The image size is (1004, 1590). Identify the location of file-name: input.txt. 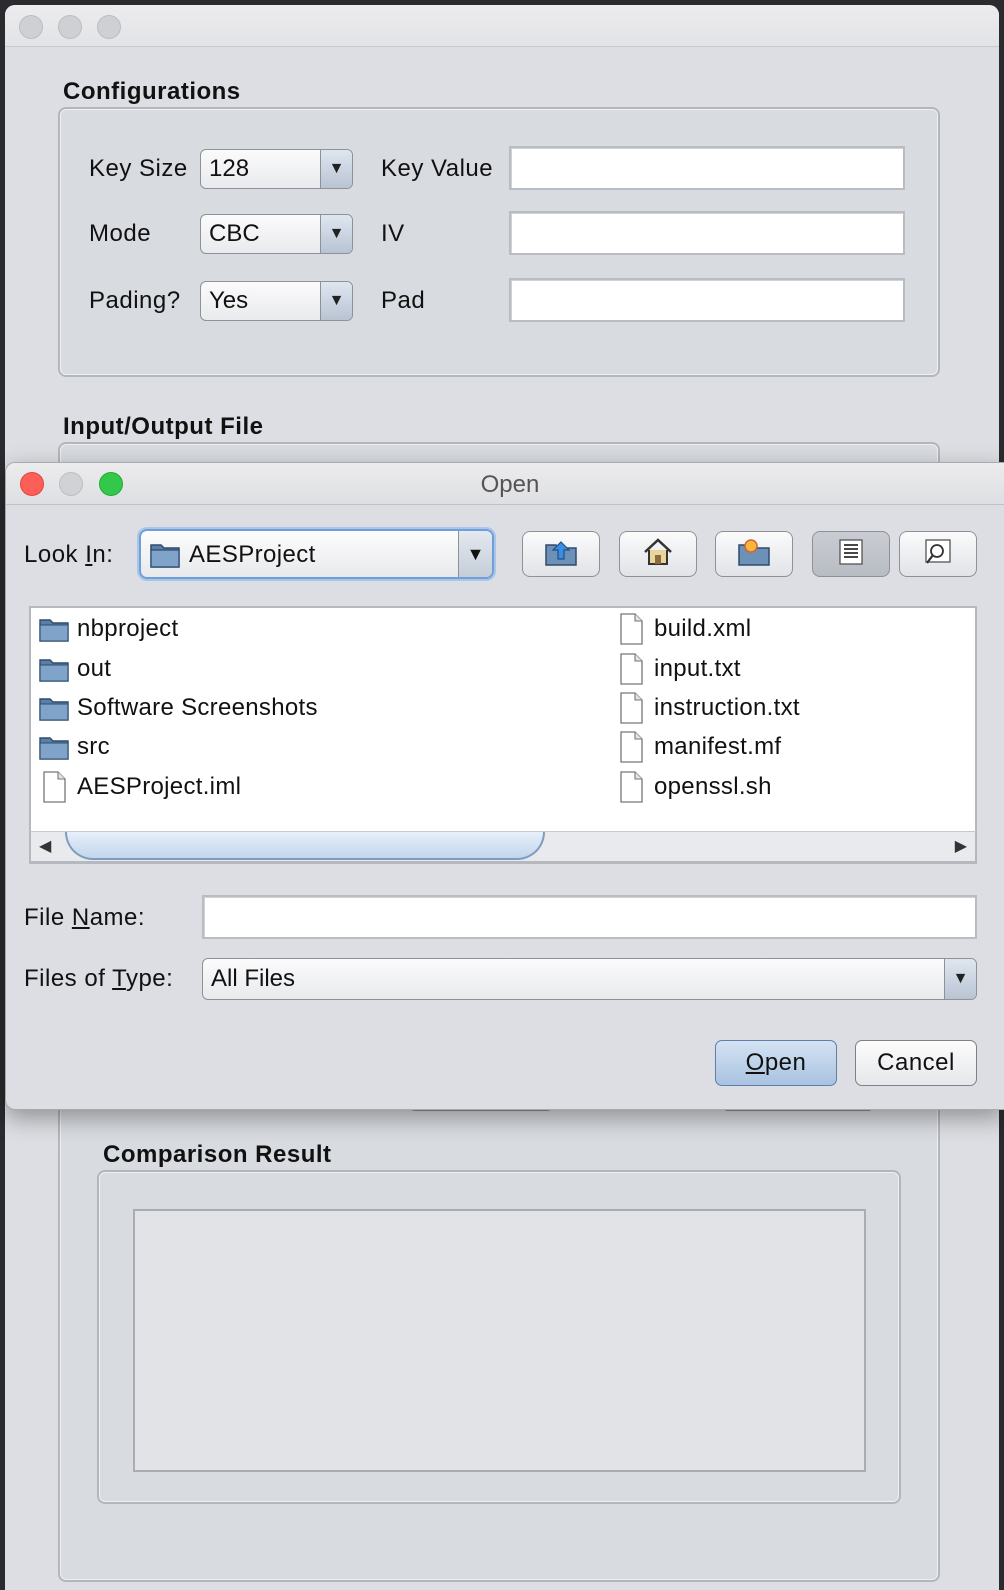
(697, 668).